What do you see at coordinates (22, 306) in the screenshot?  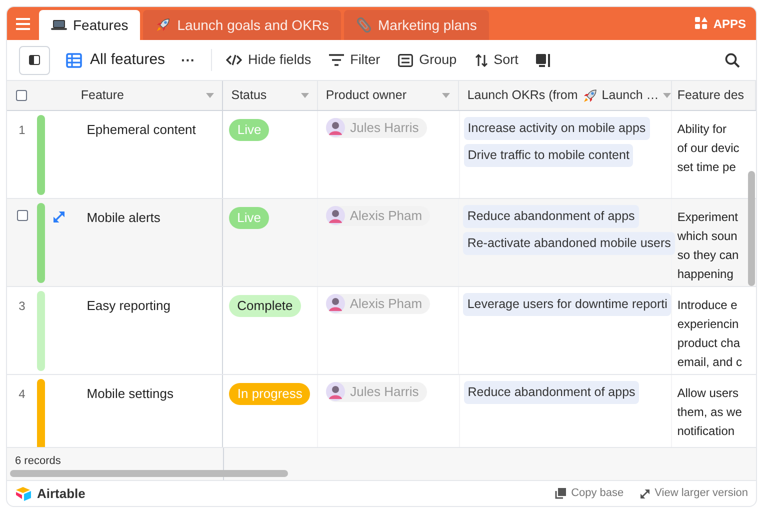 I see `row-number: 3` at bounding box center [22, 306].